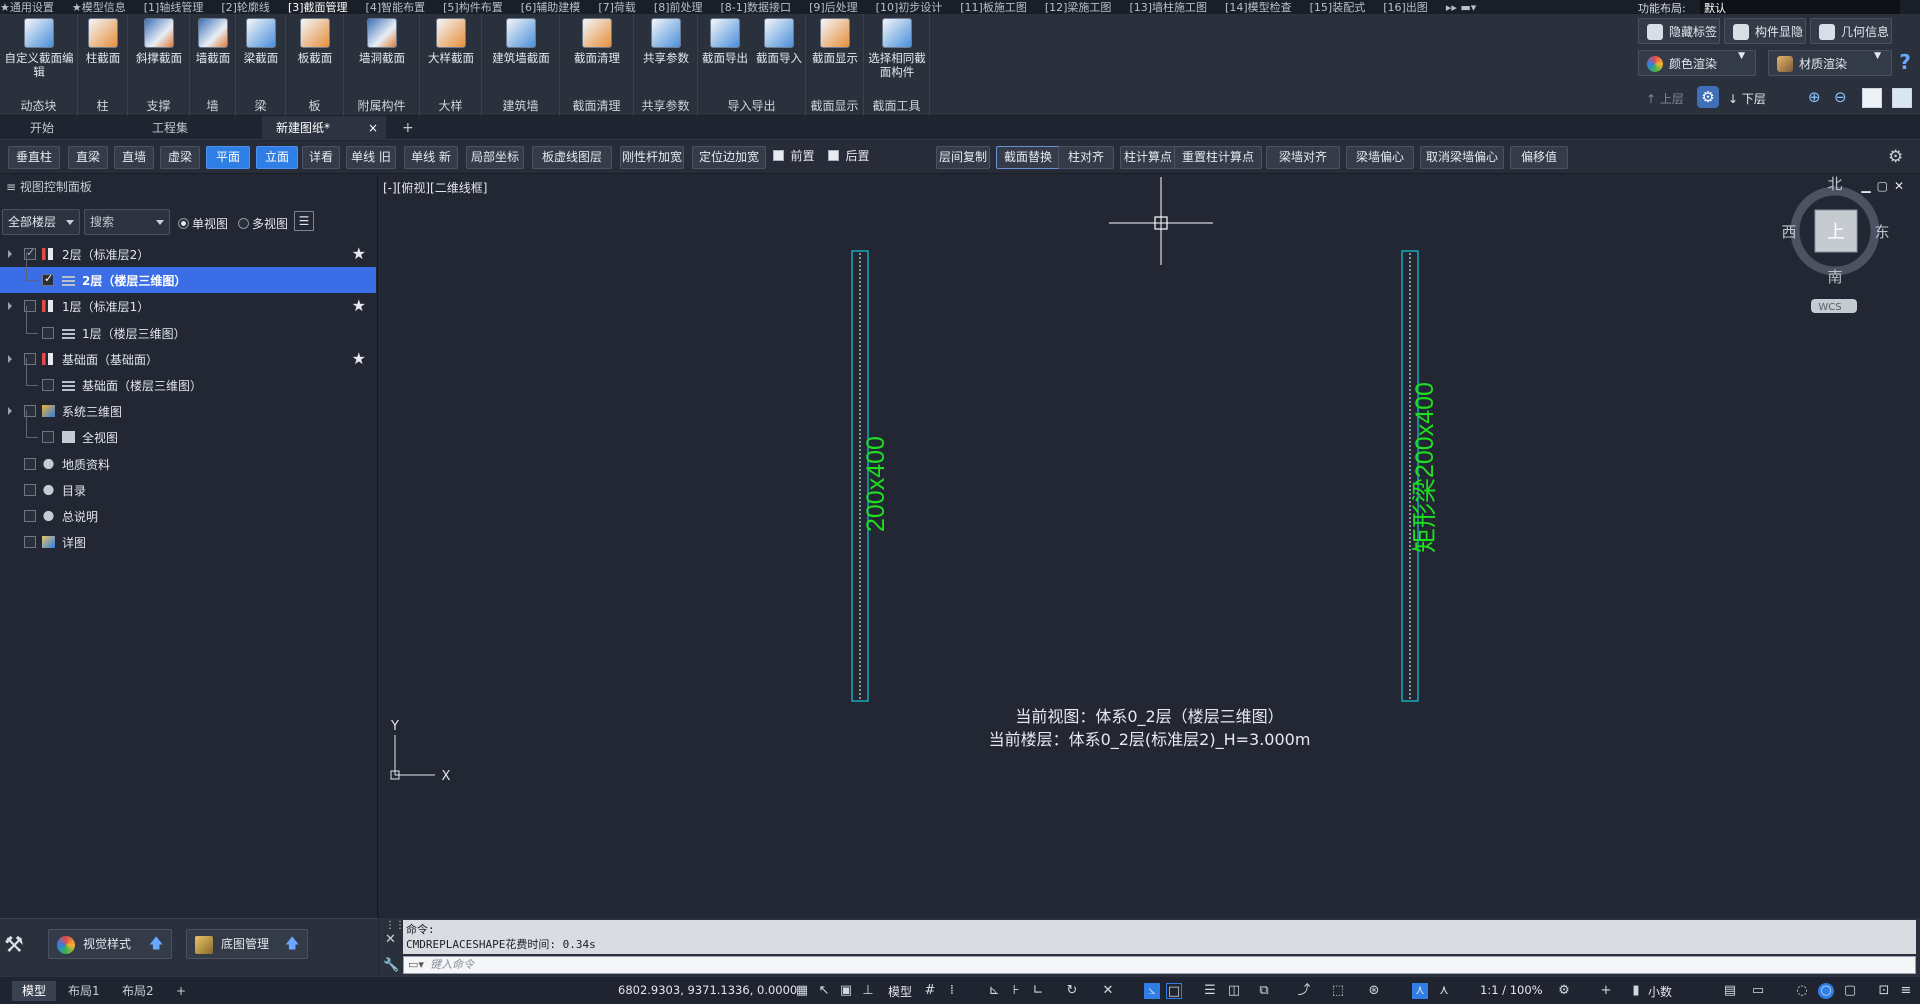 The image size is (1920, 1004). Describe the element at coordinates (1906, 991) in the screenshot. I see `menu-icon: ≡` at that location.